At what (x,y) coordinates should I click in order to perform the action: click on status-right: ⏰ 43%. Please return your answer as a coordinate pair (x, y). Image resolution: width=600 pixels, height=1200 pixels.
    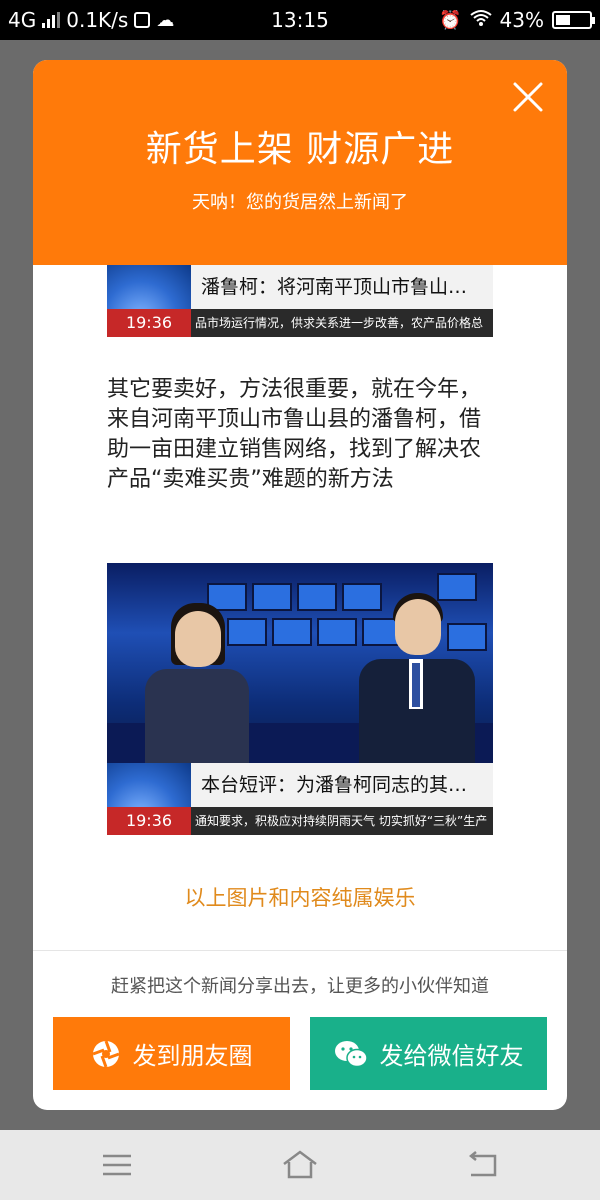
    Looking at the image, I should click on (517, 20).